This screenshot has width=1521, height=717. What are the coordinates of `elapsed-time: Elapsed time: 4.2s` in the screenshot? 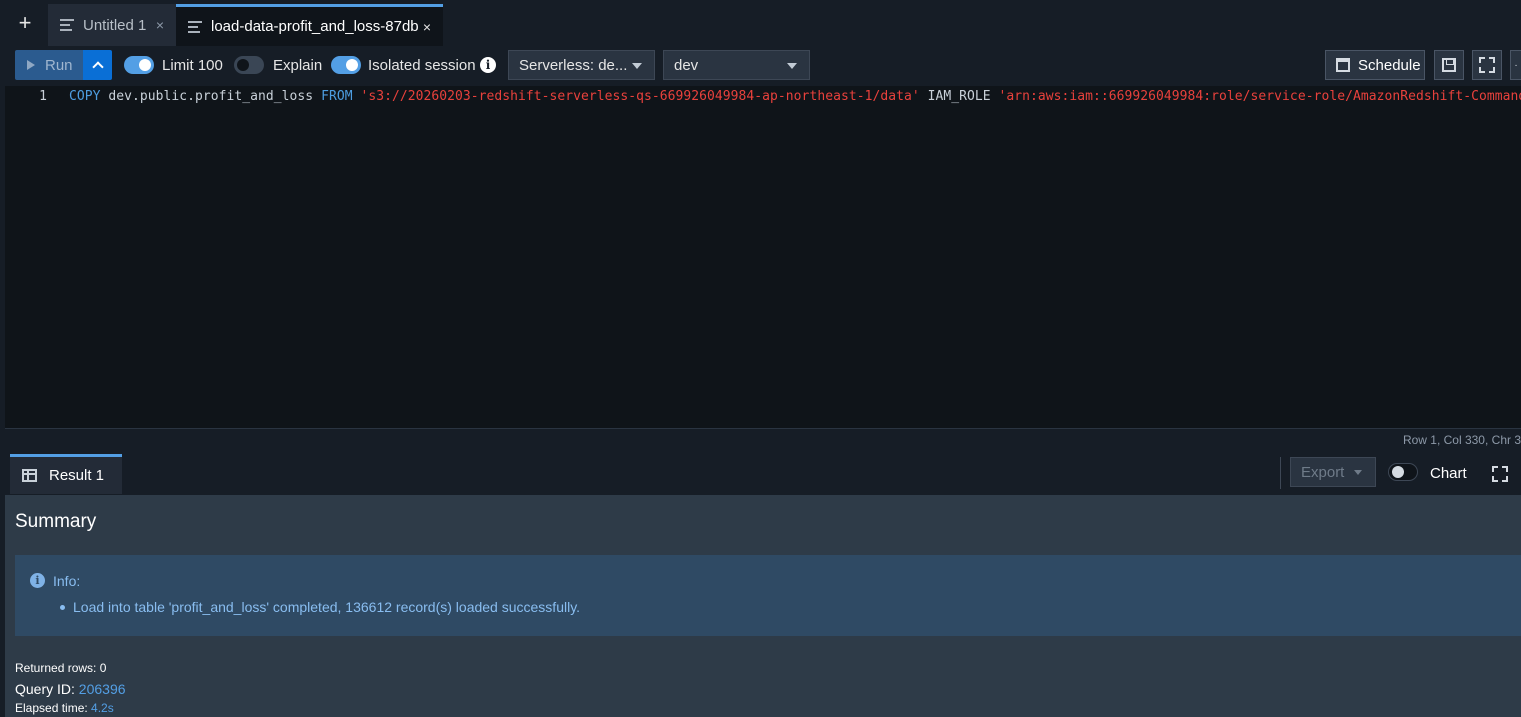 It's located at (64, 708).